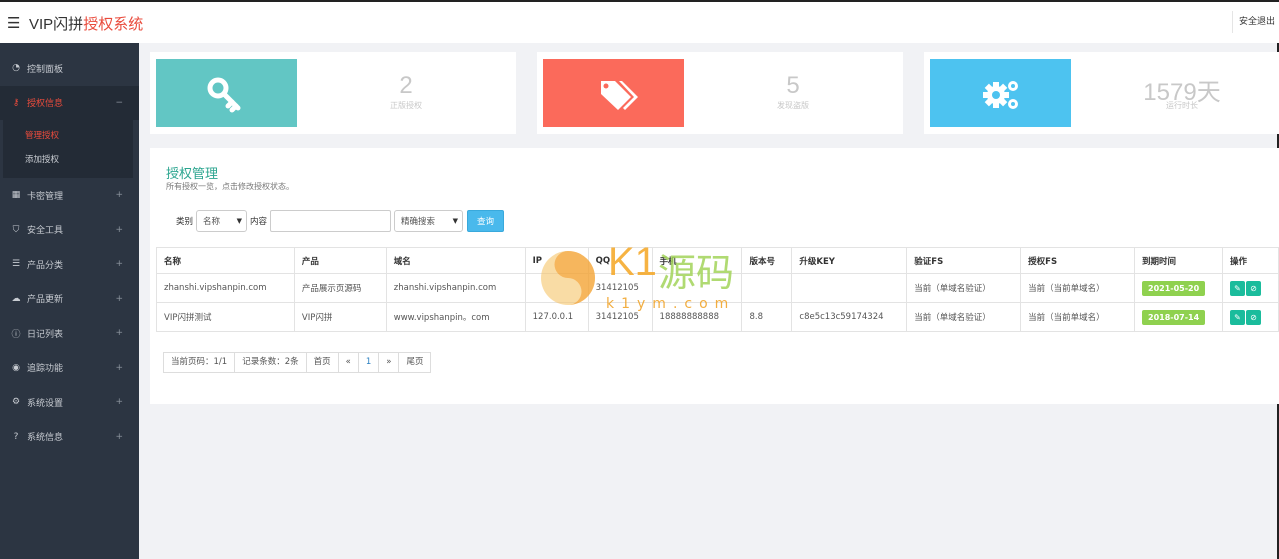 This screenshot has height=559, width=1279. Describe the element at coordinates (16, 334) in the screenshot. I see `info-icon: ⓘ` at that location.